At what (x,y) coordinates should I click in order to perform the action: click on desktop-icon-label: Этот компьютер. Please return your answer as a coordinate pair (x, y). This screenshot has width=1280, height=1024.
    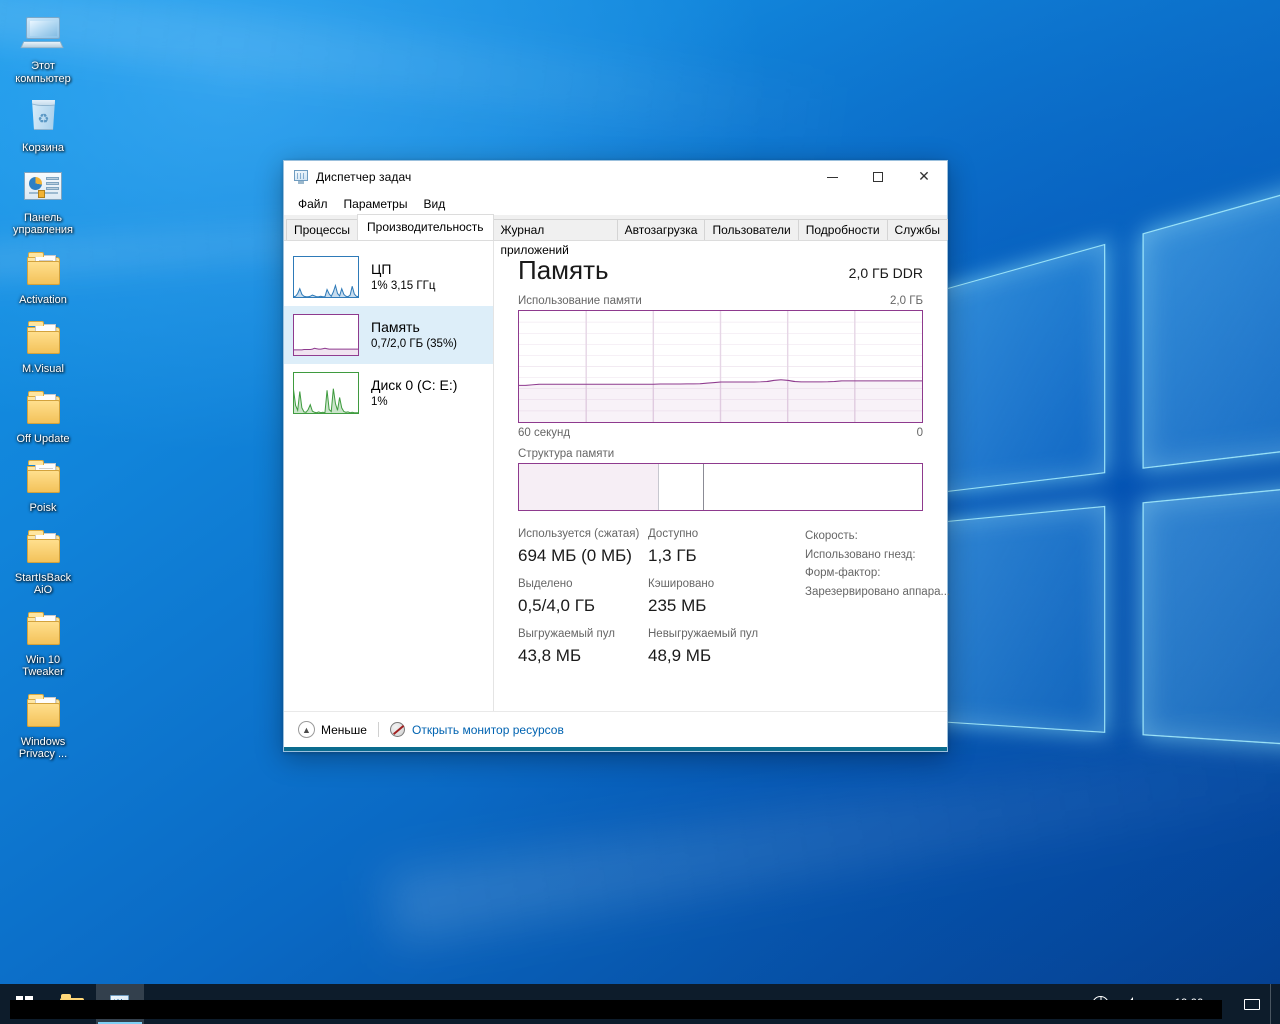
    Looking at the image, I should click on (43, 72).